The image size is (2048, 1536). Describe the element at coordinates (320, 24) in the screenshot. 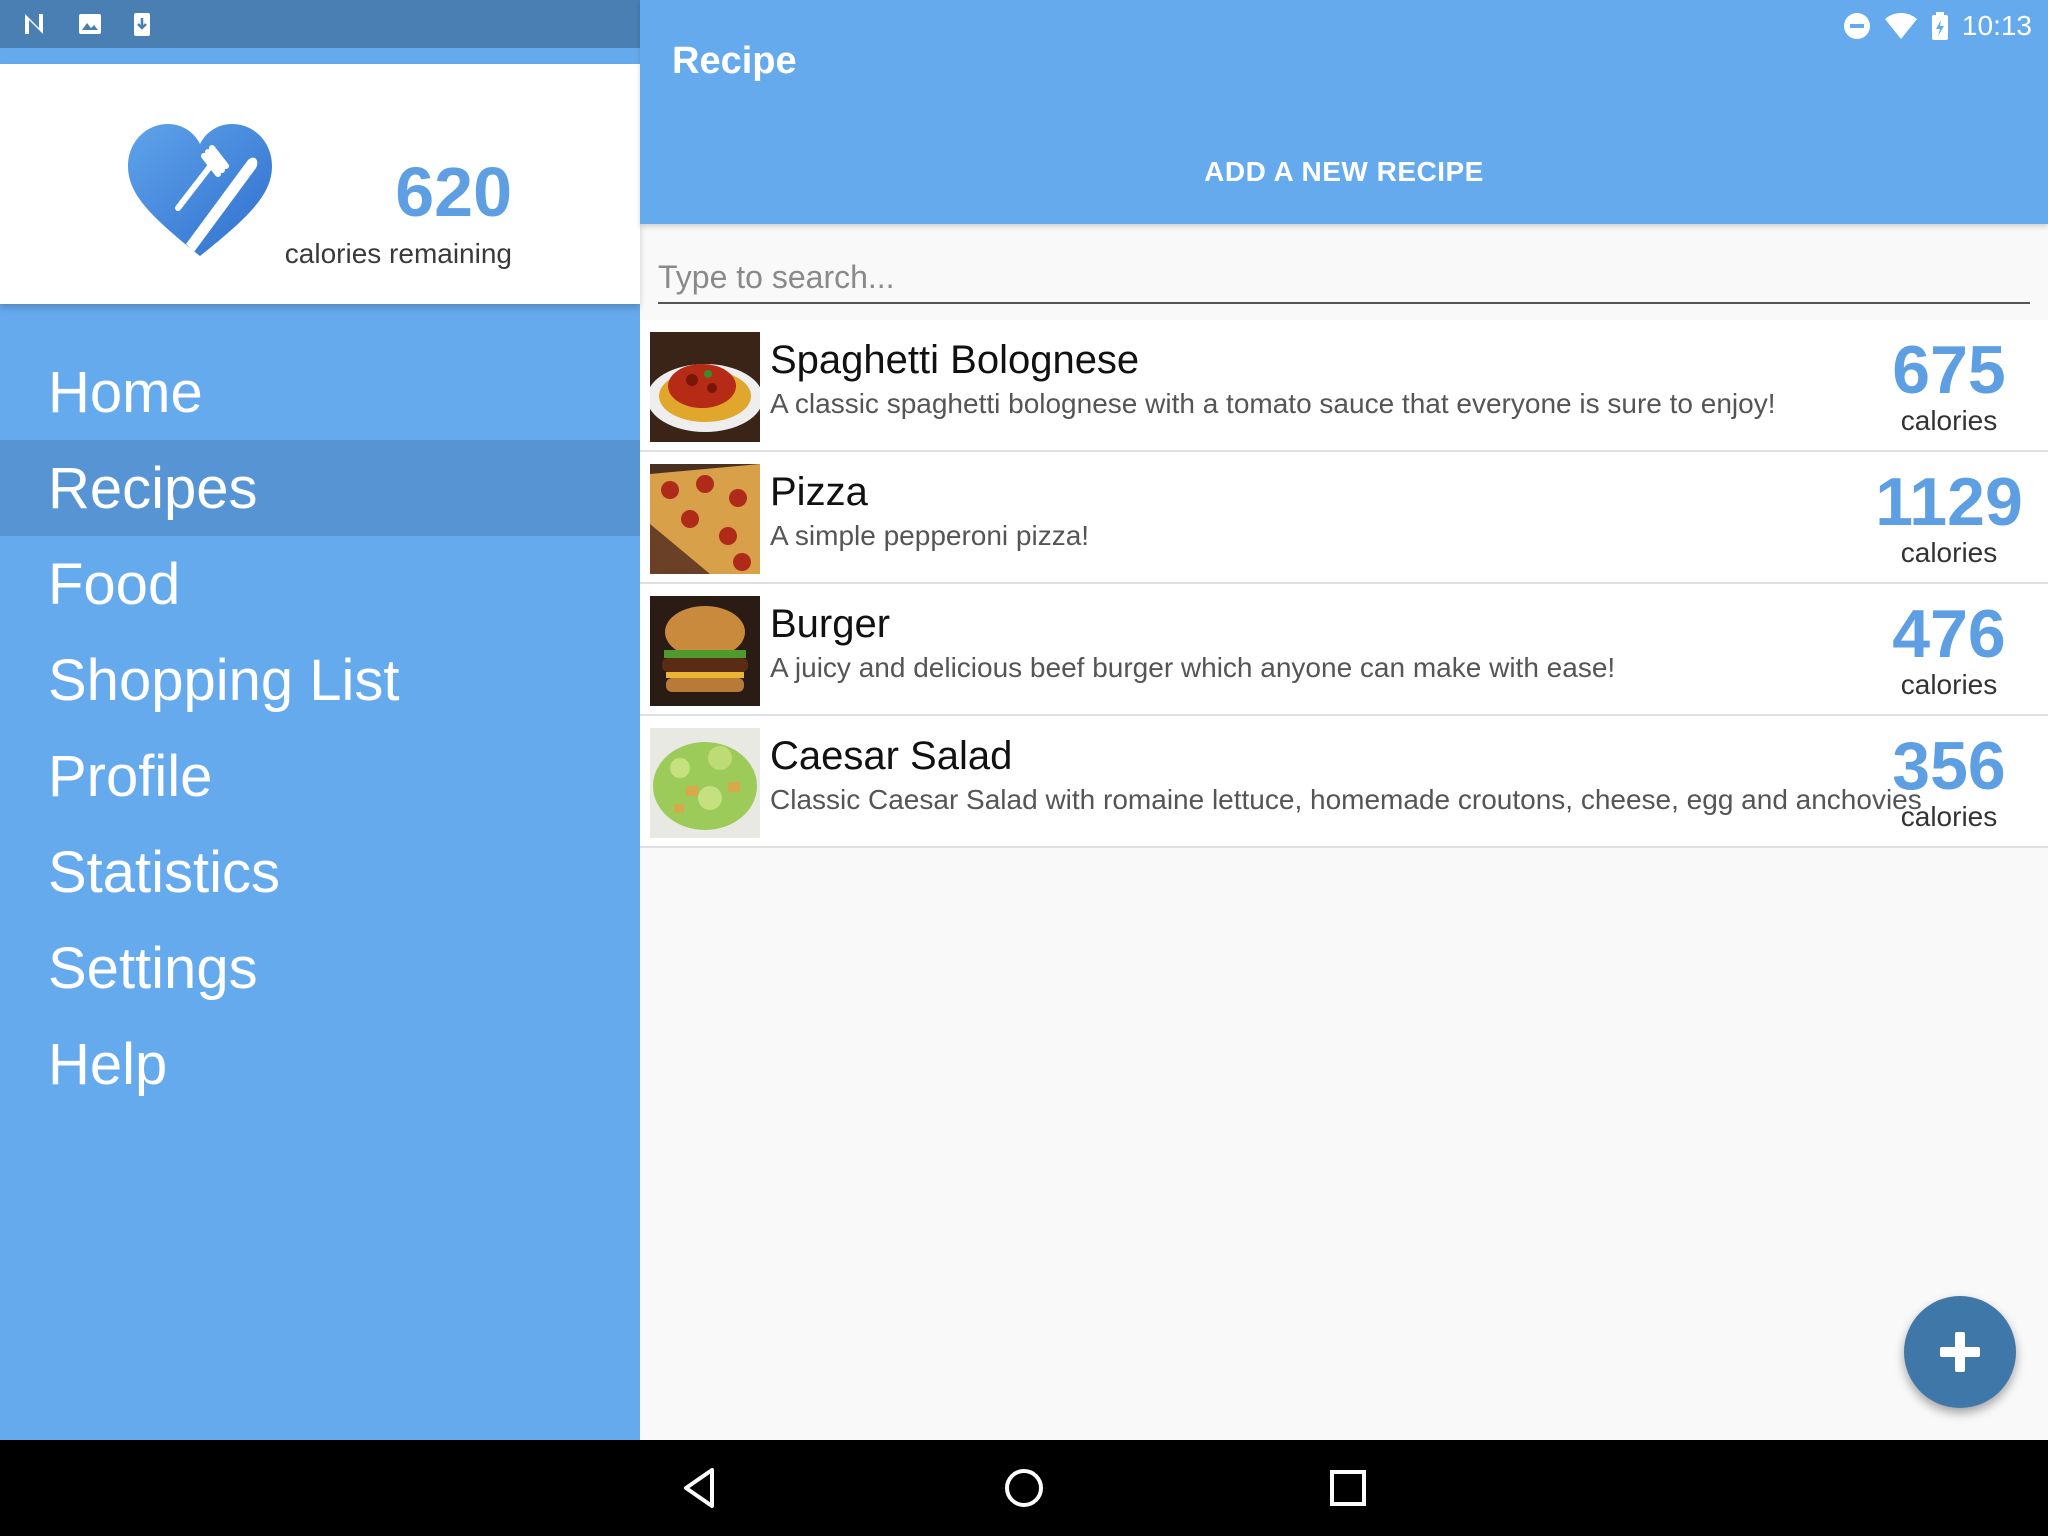

I see `status-bar-left` at that location.